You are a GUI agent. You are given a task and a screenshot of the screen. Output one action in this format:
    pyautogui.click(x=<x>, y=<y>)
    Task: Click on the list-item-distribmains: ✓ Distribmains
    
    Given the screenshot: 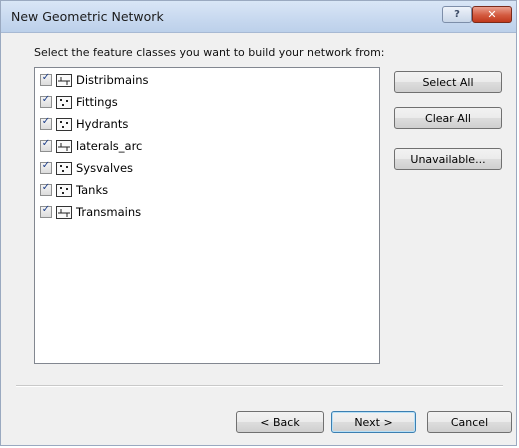 What is the action you would take?
    pyautogui.click(x=94, y=80)
    